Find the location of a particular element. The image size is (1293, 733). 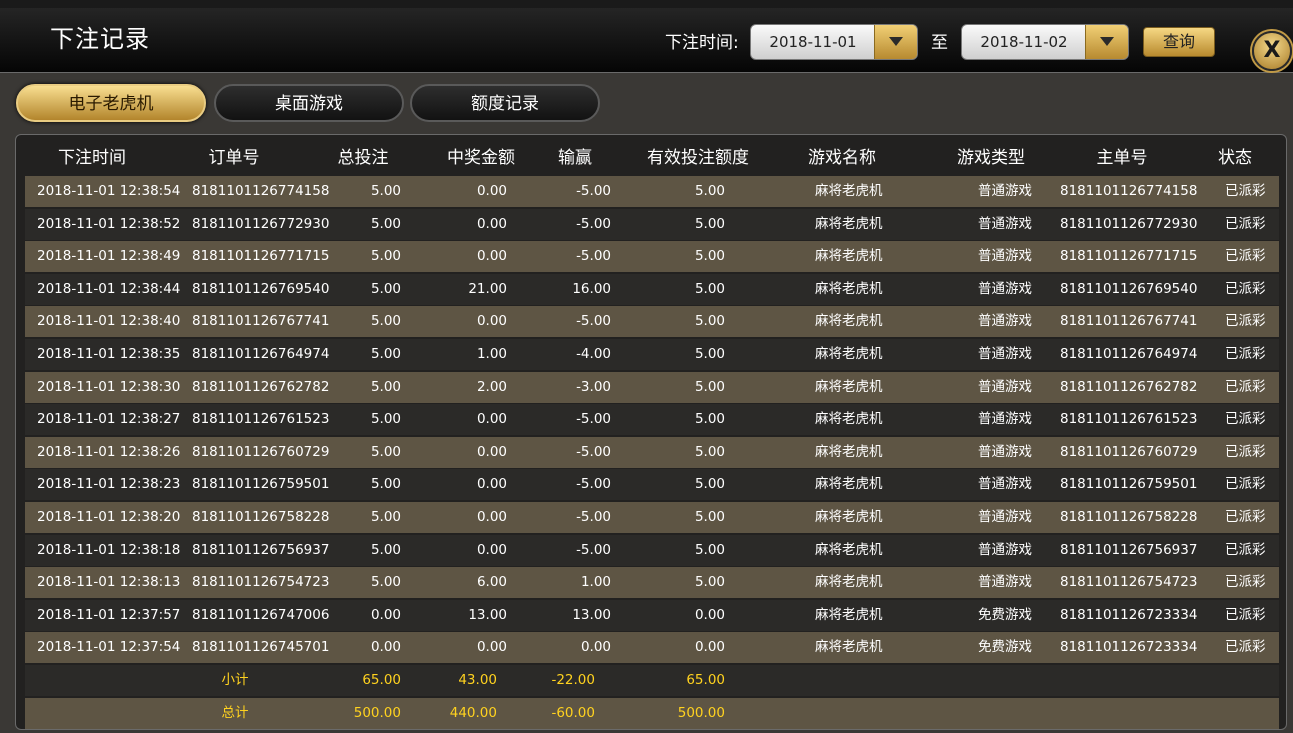

column-header-game-type: 游戏类型 is located at coordinates (991, 158).